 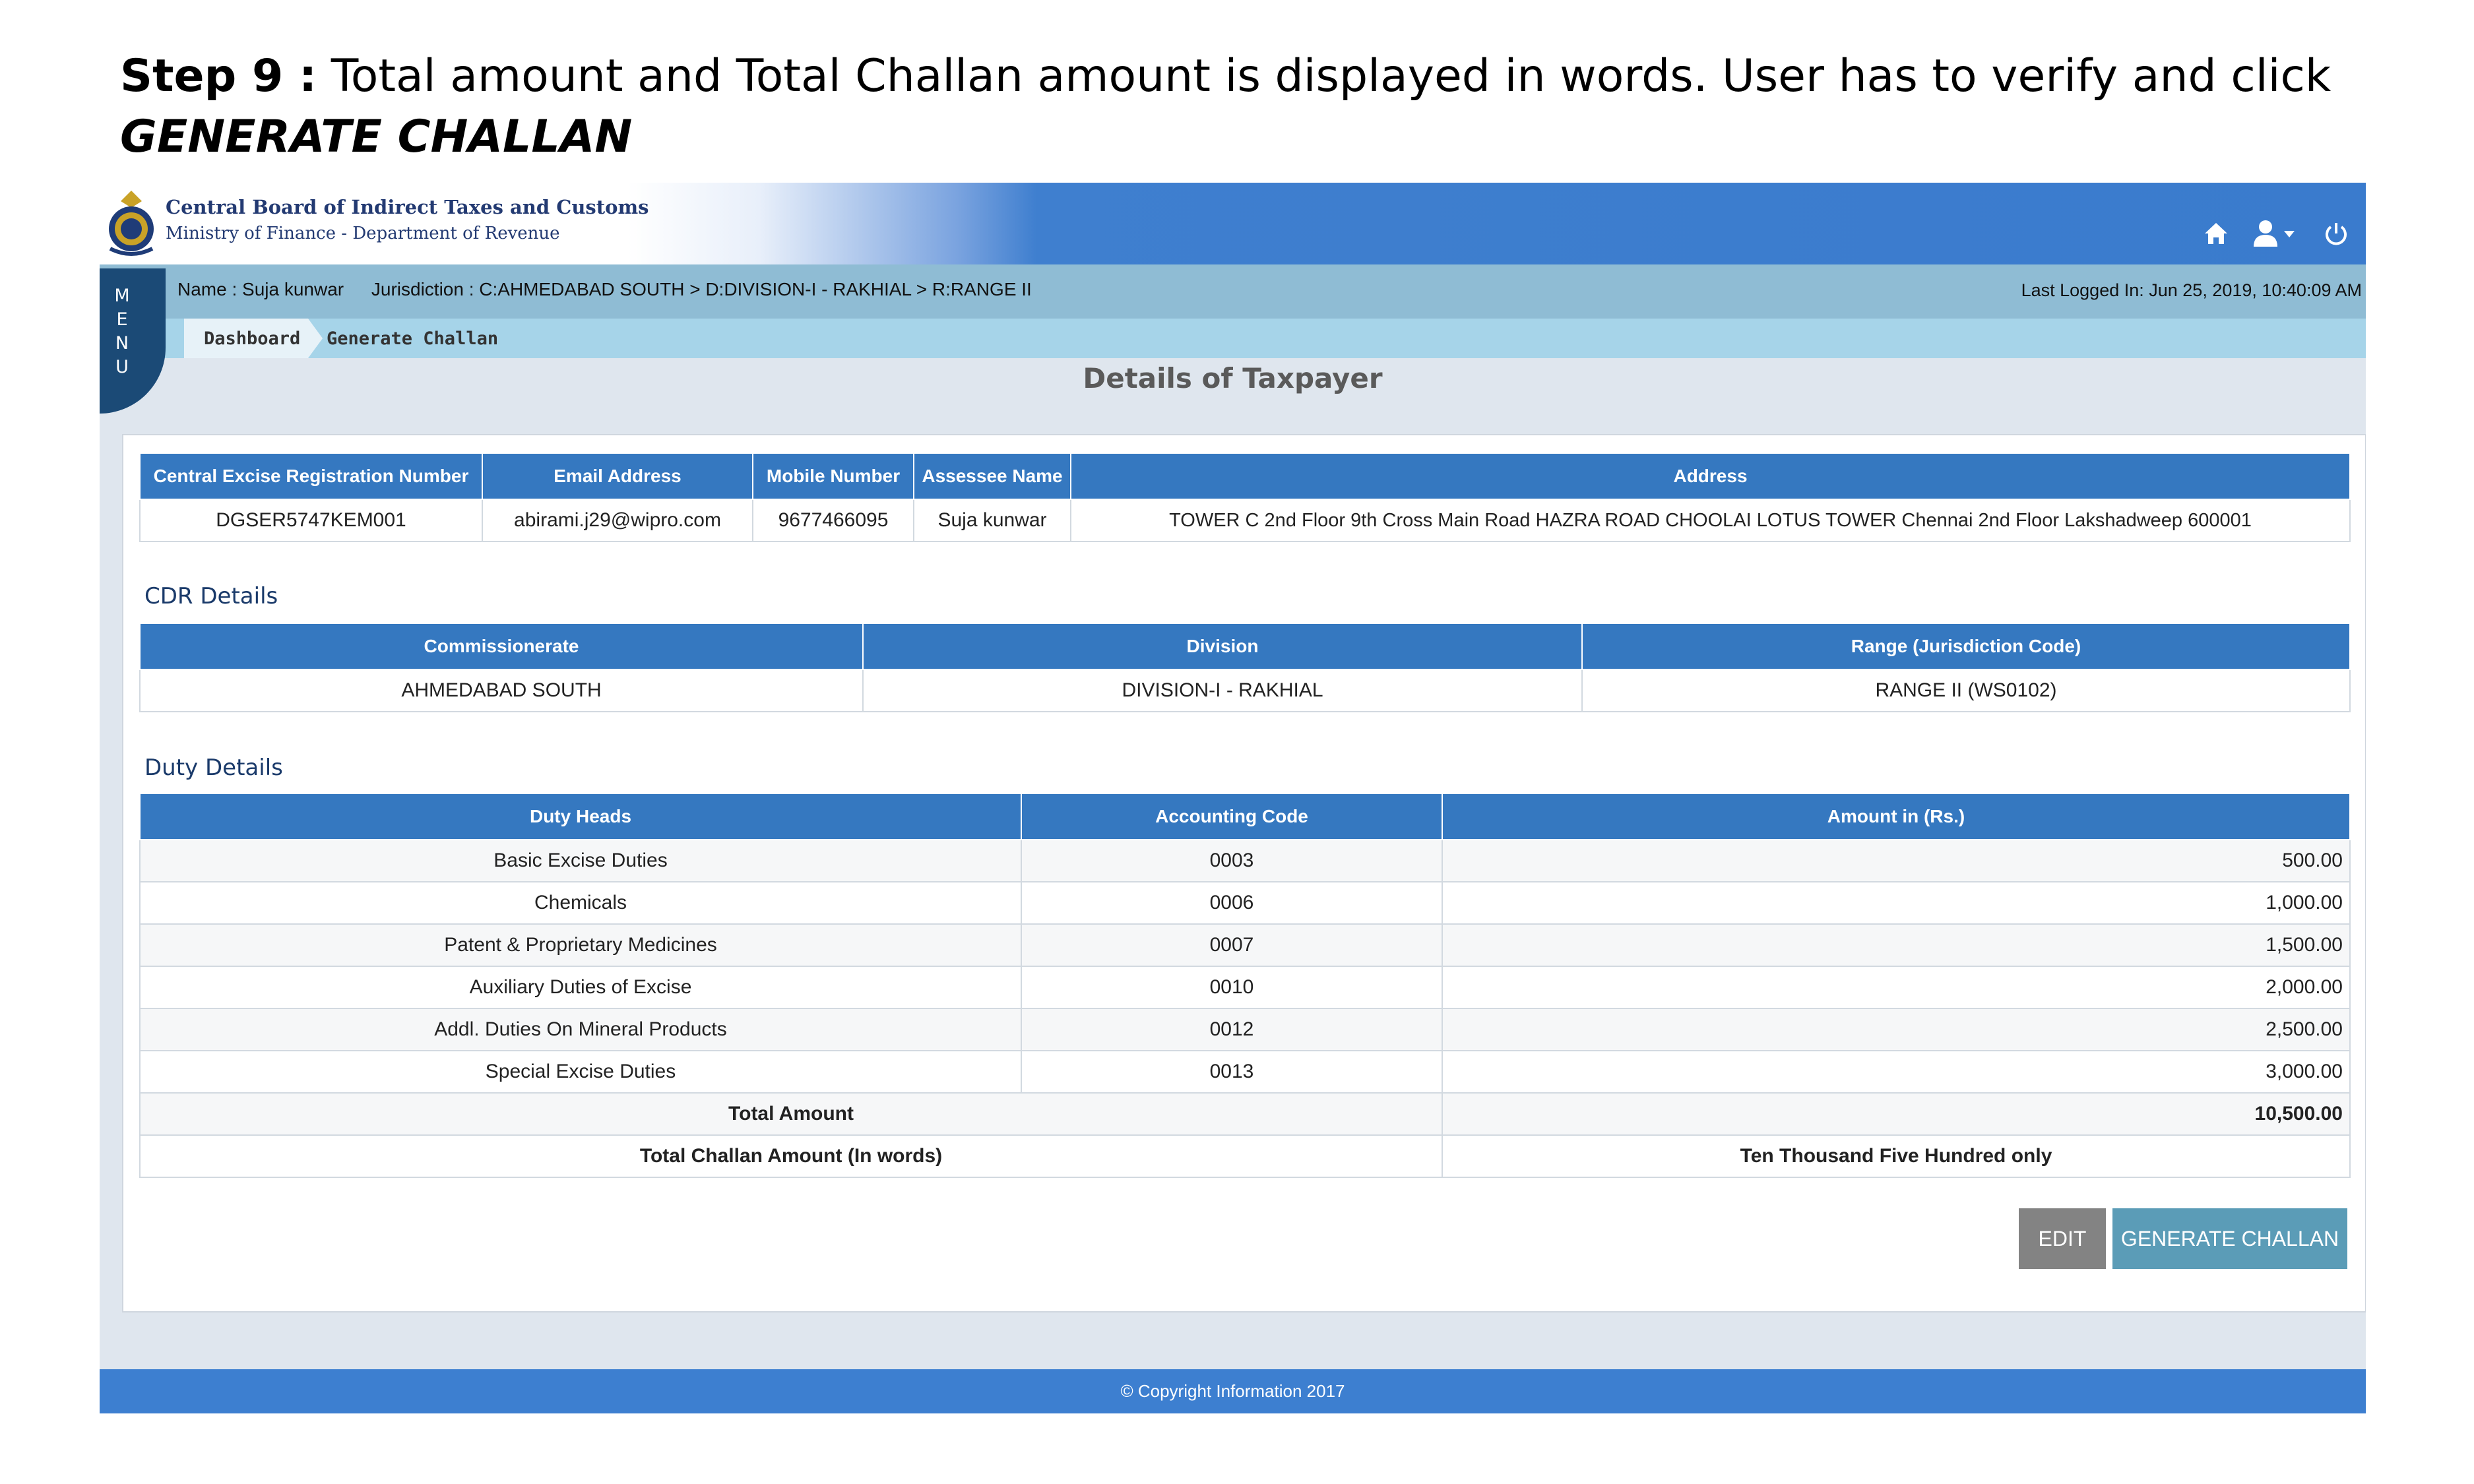 I want to click on commissionerate: AHMEDABAD SOUTH, so click(x=501, y=690).